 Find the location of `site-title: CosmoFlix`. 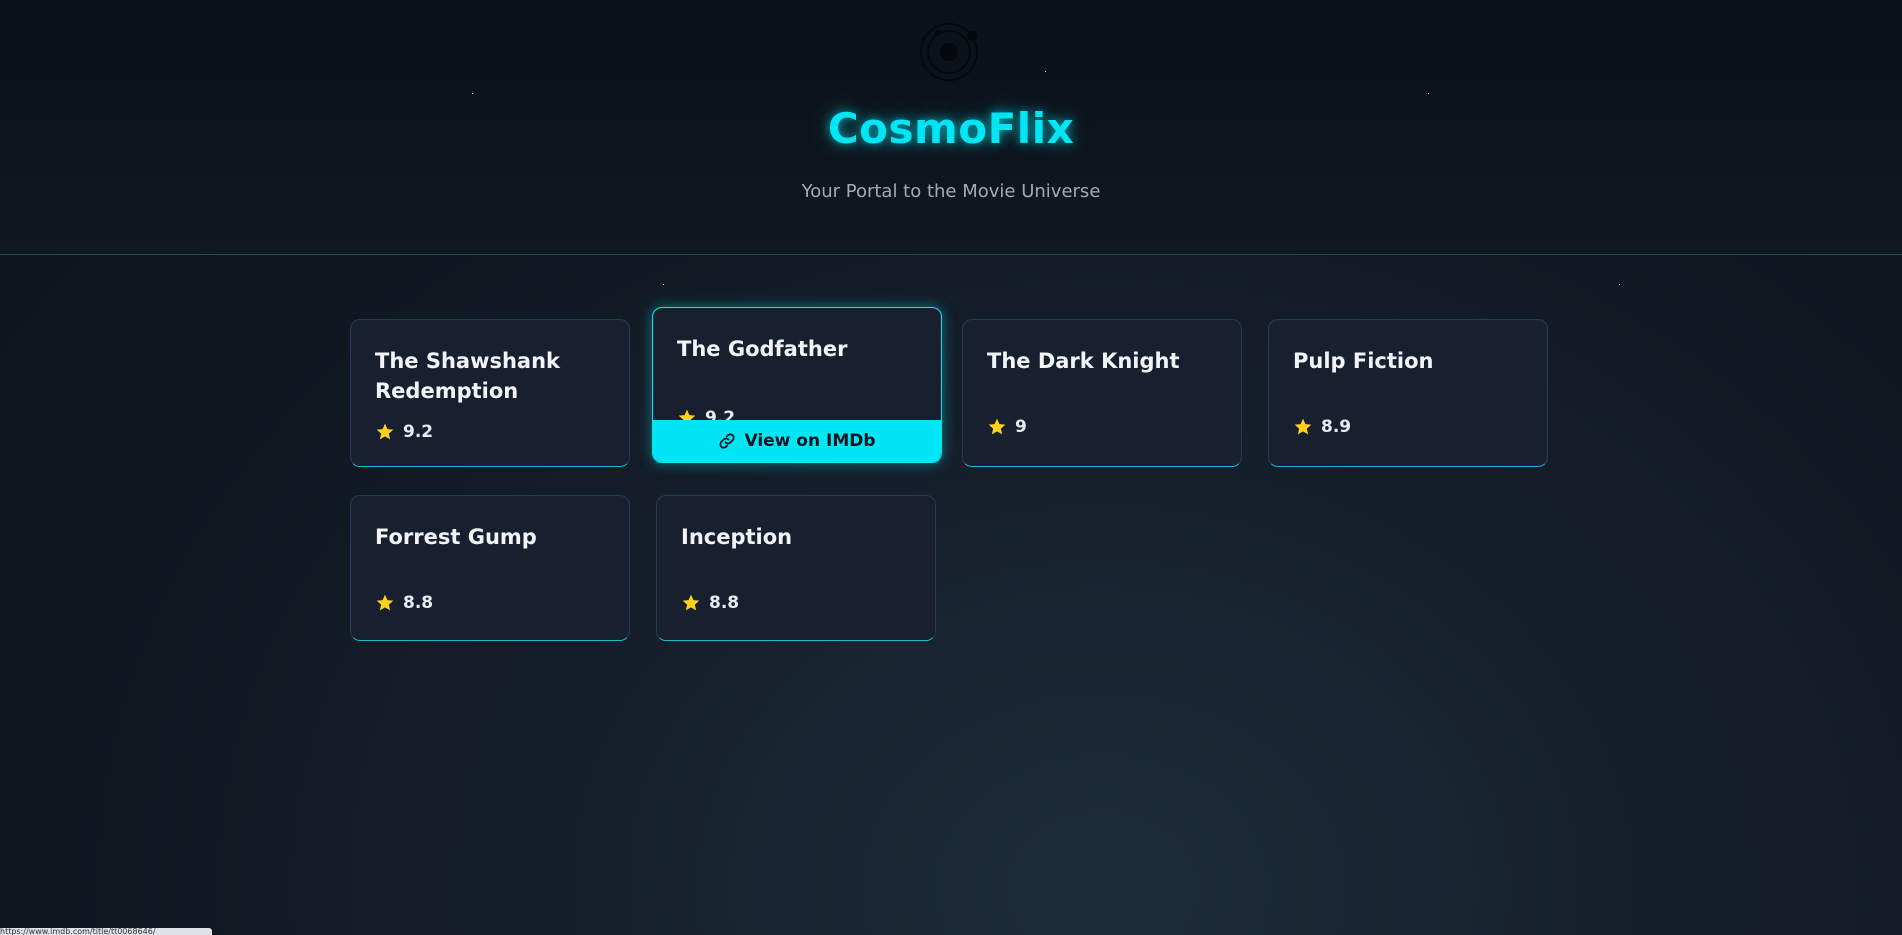

site-title: CosmoFlix is located at coordinates (951, 128).